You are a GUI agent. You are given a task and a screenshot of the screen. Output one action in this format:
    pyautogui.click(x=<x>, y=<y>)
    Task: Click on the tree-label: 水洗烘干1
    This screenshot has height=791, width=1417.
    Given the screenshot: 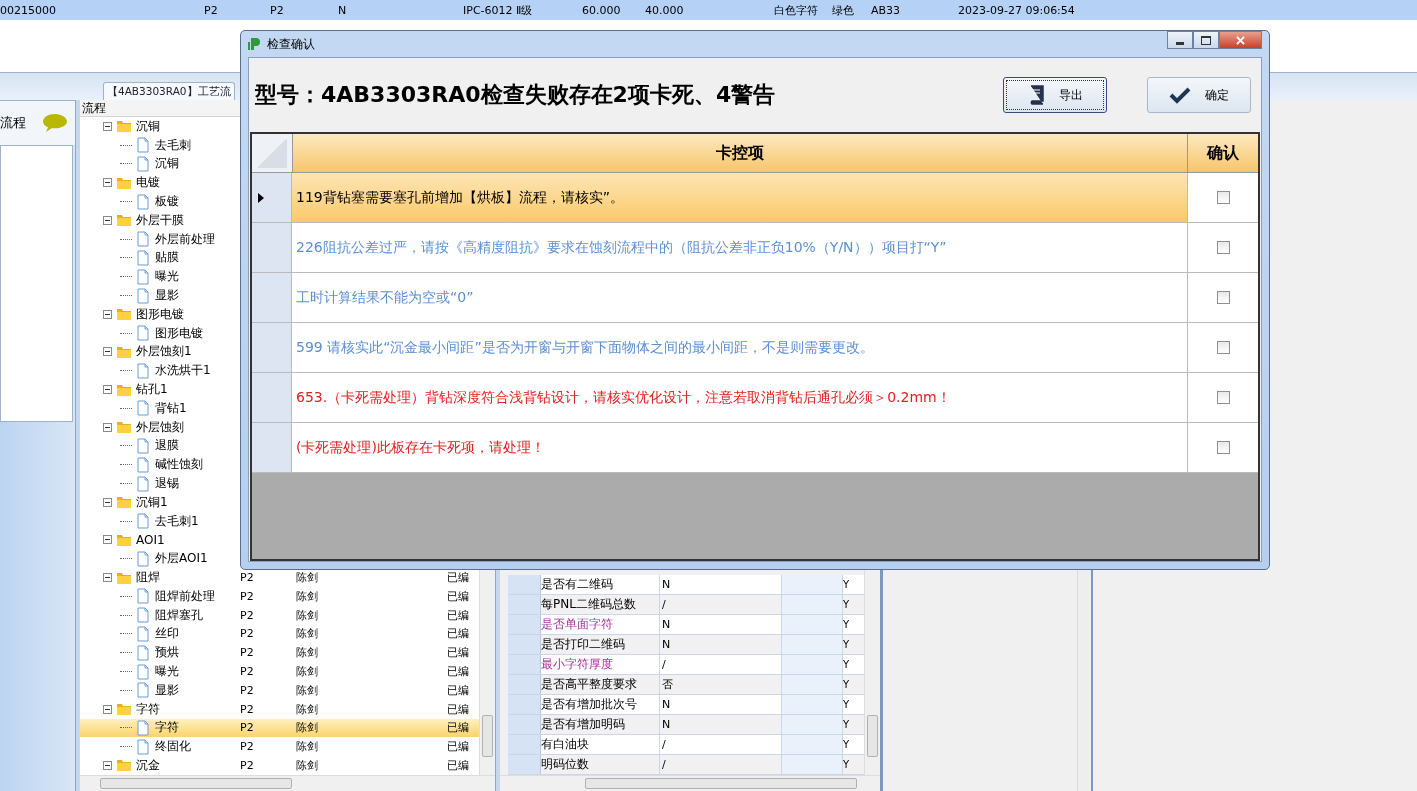 What is the action you would take?
    pyautogui.click(x=183, y=371)
    